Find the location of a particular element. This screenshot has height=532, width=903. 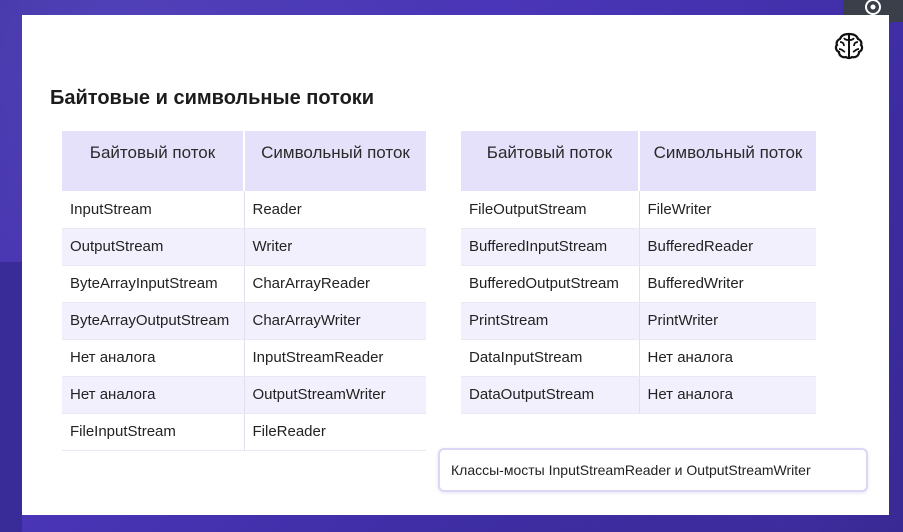

char-stream-cell: BufferedWriter is located at coordinates (727, 284).